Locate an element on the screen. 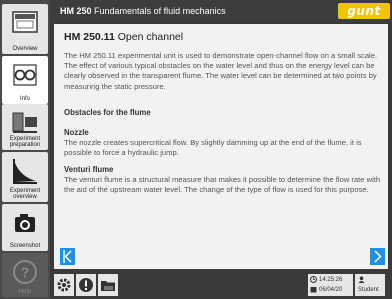  open-folder-button is located at coordinates (108, 285).